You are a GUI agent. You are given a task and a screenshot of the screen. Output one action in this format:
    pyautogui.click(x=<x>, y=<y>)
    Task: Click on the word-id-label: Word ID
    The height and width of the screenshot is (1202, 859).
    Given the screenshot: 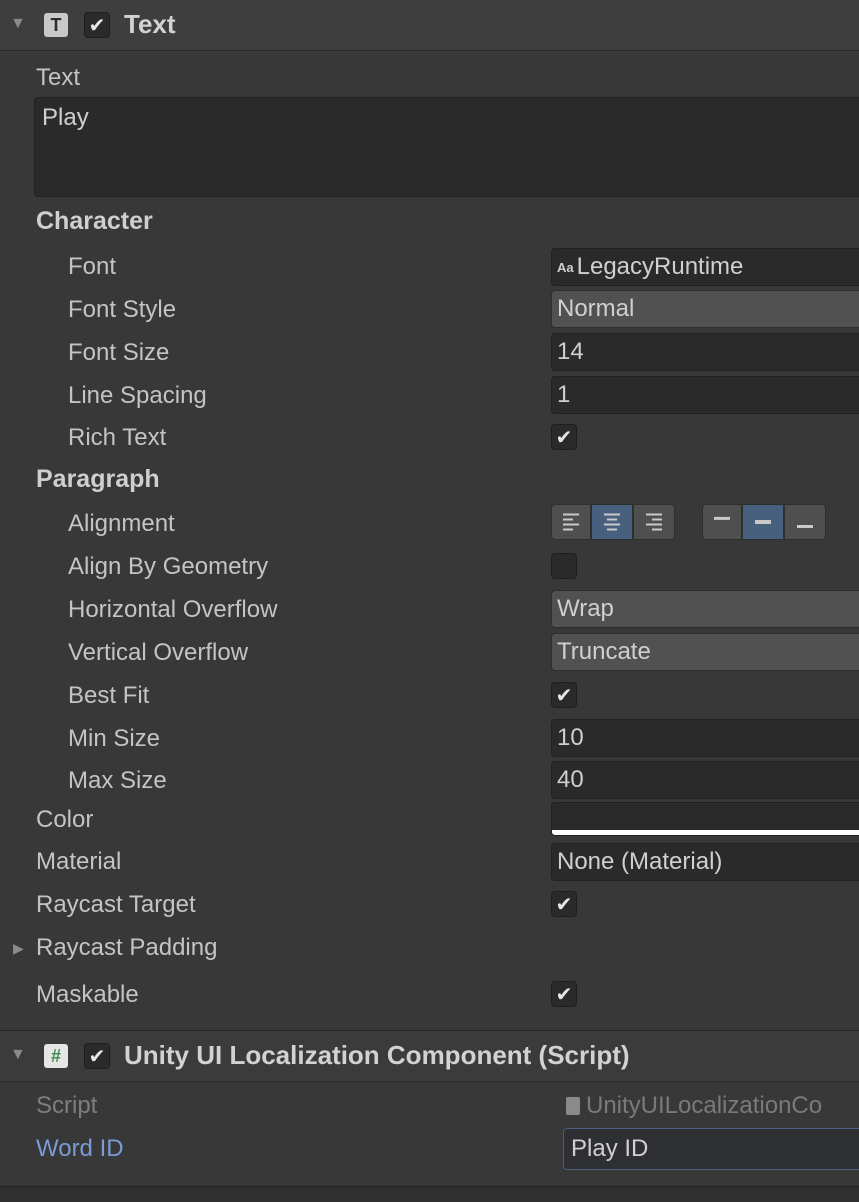 What is the action you would take?
    pyautogui.click(x=80, y=1148)
    